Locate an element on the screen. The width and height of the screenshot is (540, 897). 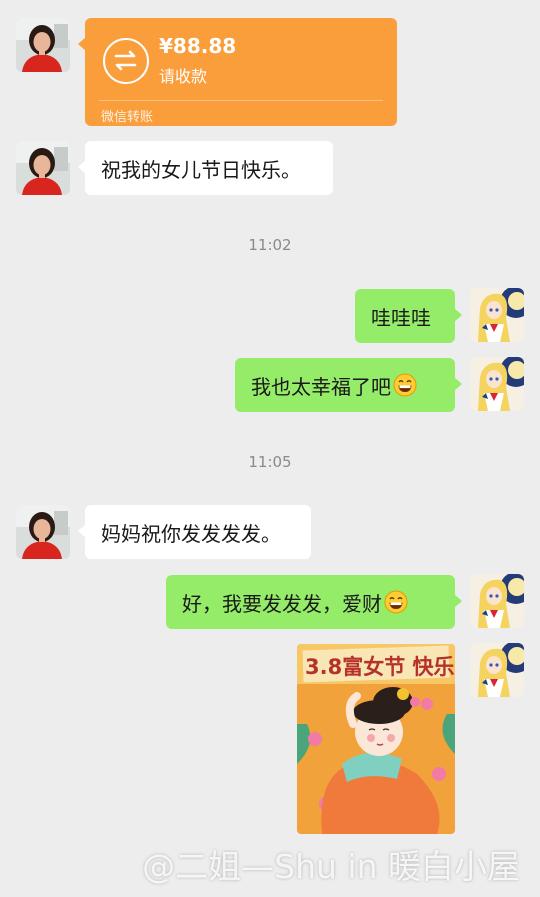
message-bubble: 我也太幸福了吧 is located at coordinates (348, 385).